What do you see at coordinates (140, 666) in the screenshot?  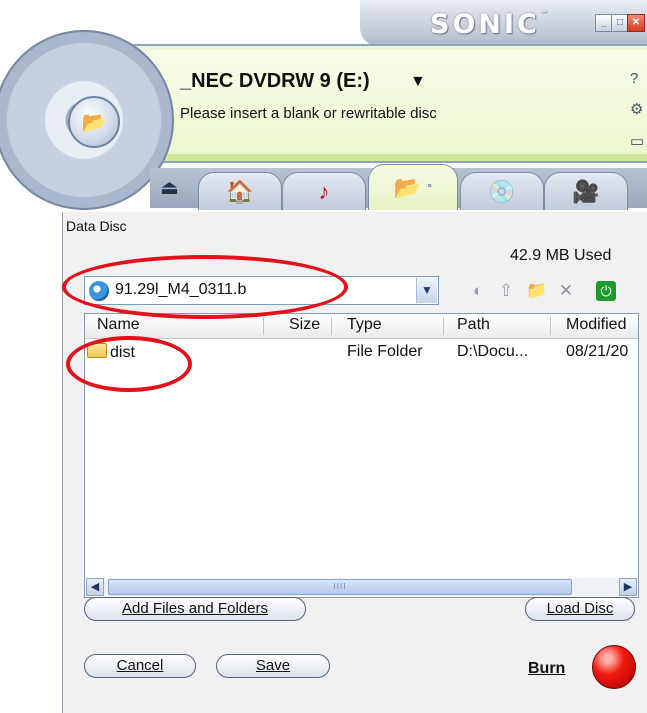 I see `cancel-button: Cancel` at bounding box center [140, 666].